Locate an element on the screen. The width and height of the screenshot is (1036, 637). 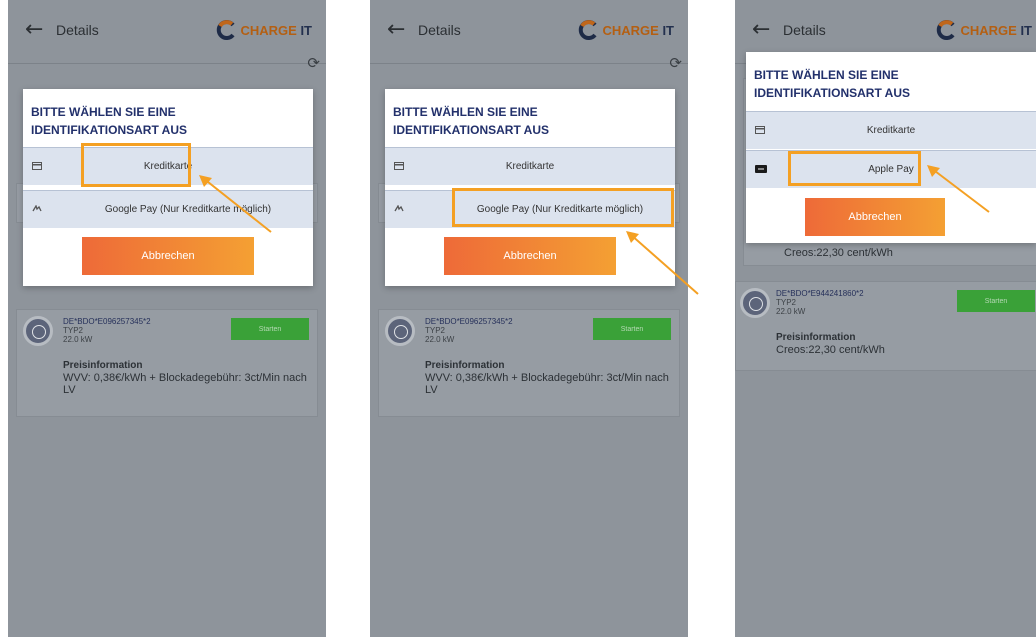
station-id: DE*BDO*E944241860*2 is located at coordinates (820, 293).